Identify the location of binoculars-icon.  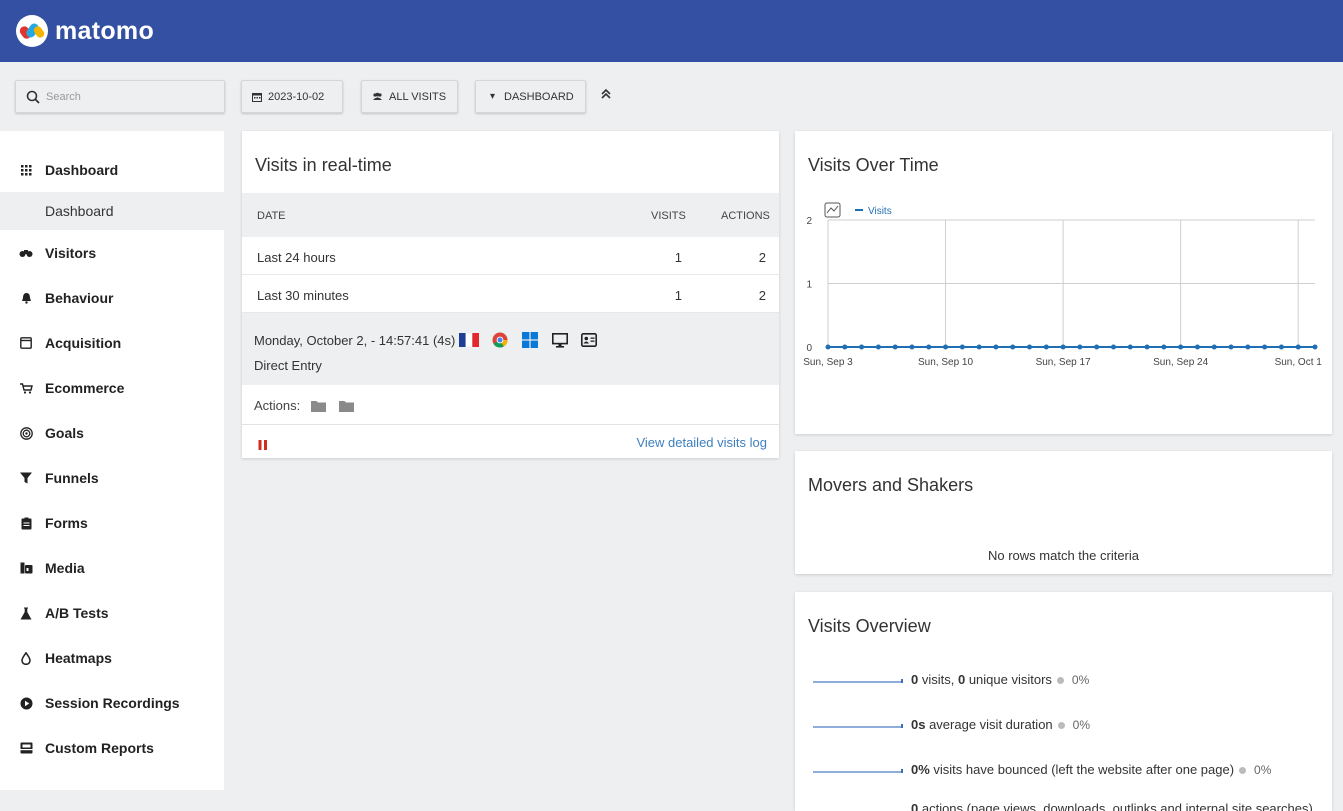
(26, 253).